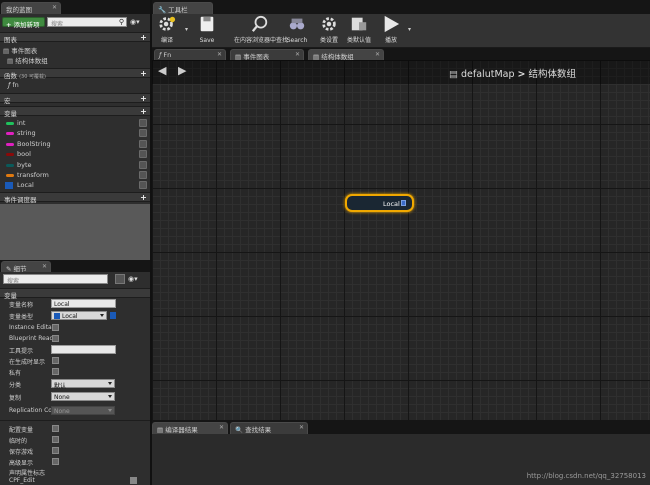 The width and height of the screenshot is (650, 485). What do you see at coordinates (401, 54) in the screenshot?
I see `graph-tabstrip: ƒ Fn ✕ ▤ 事件图表 ✕ ▤ 结构体数组 ✕` at bounding box center [401, 54].